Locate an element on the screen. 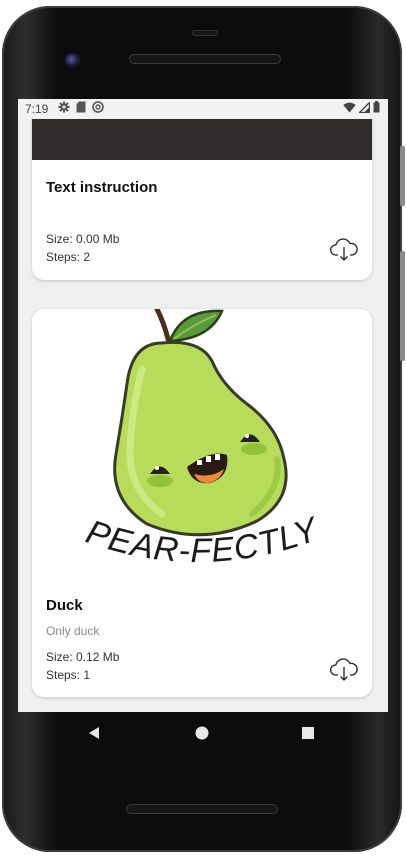  card-image is located at coordinates (202, 139).